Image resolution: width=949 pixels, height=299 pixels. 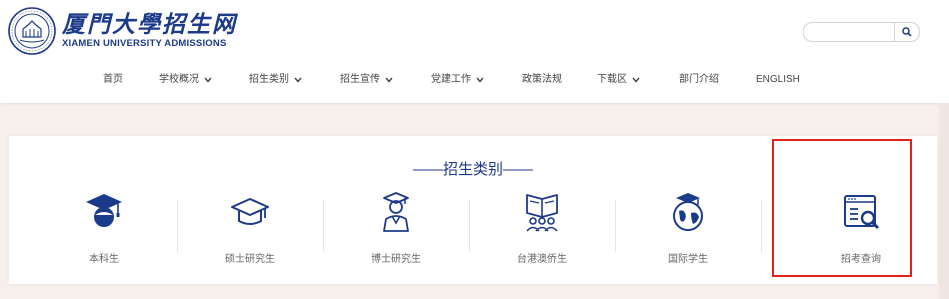 I want to click on nav-item-label: 学校概况, so click(x=179, y=79).